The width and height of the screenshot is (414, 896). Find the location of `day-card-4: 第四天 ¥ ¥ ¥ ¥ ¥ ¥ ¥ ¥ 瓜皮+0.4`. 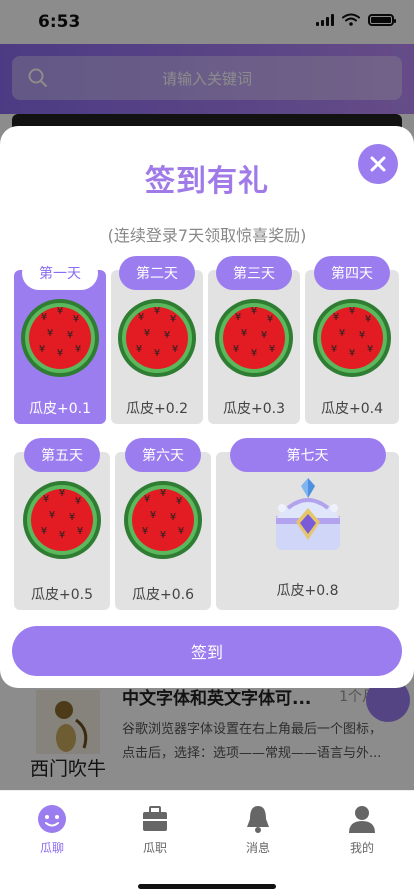

day-card-4: 第四天 ¥ ¥ ¥ ¥ ¥ ¥ ¥ ¥ 瓜皮+0.4 is located at coordinates (352, 340).